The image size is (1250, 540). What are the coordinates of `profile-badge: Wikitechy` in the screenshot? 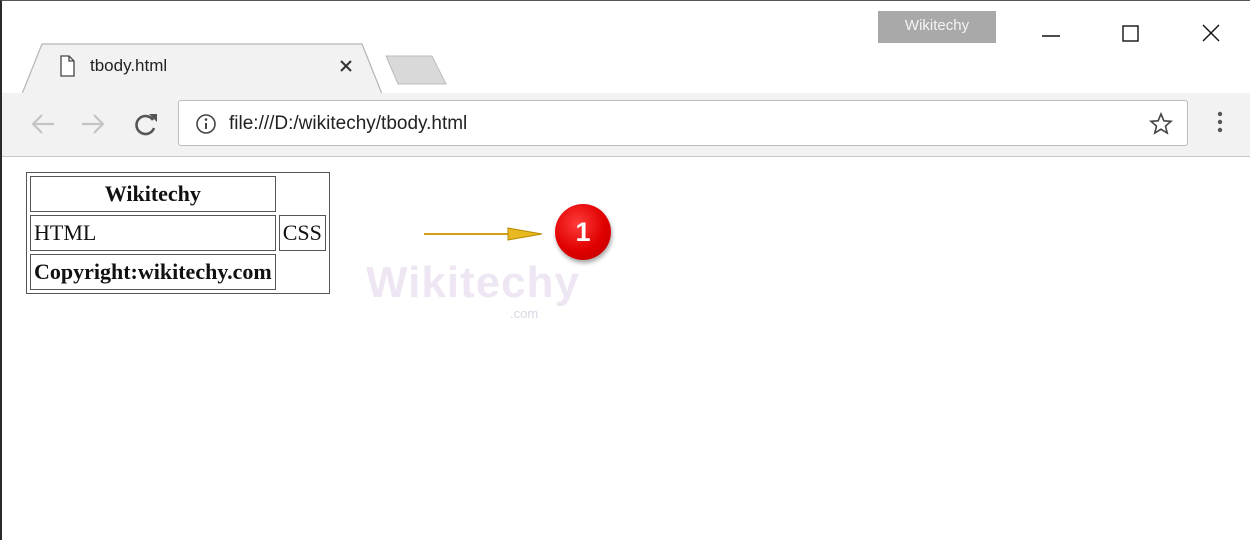 It's located at (937, 27).